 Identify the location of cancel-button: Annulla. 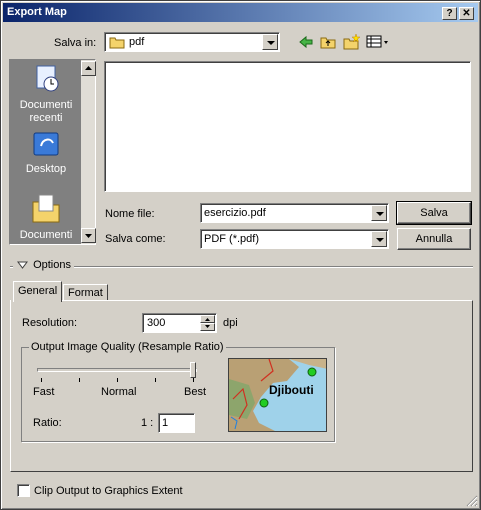
(434, 239).